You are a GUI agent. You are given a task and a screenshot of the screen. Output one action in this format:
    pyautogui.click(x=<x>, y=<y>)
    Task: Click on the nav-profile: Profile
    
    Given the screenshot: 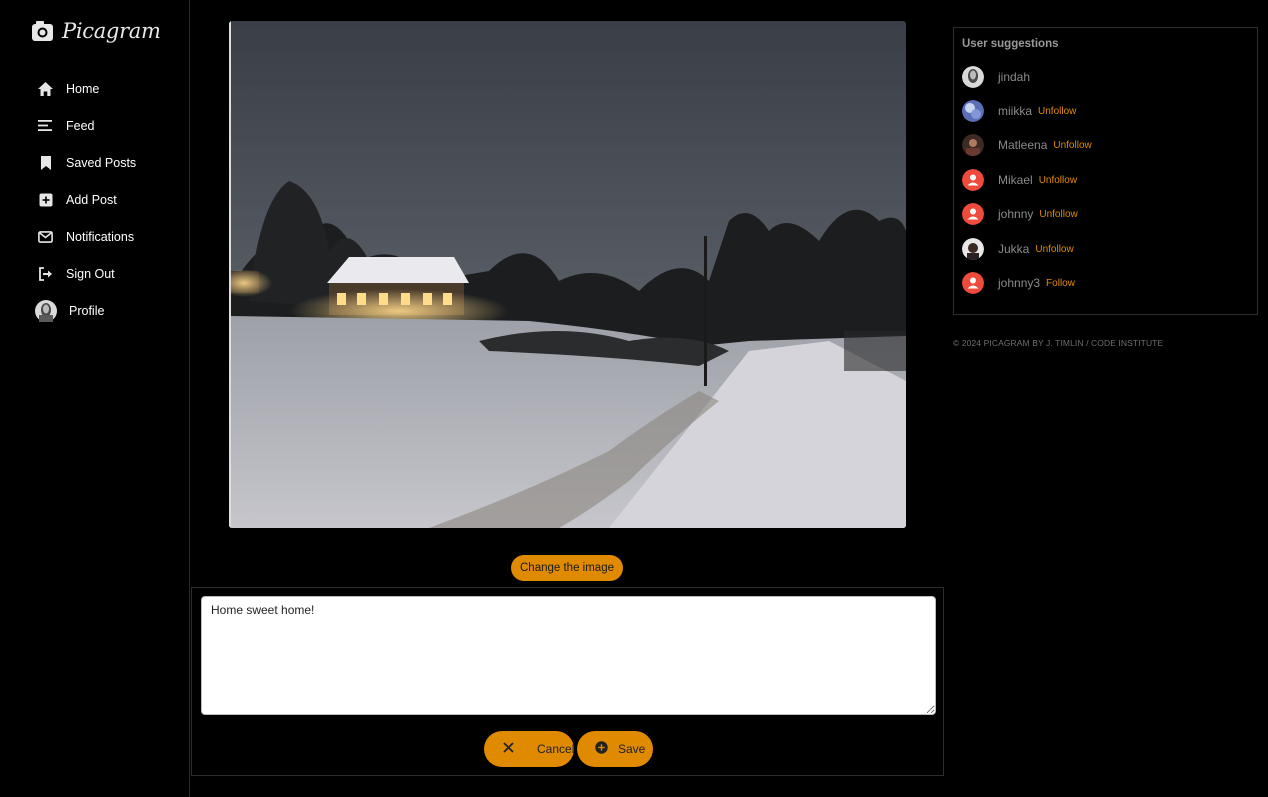 What is the action you would take?
    pyautogui.click(x=85, y=310)
    